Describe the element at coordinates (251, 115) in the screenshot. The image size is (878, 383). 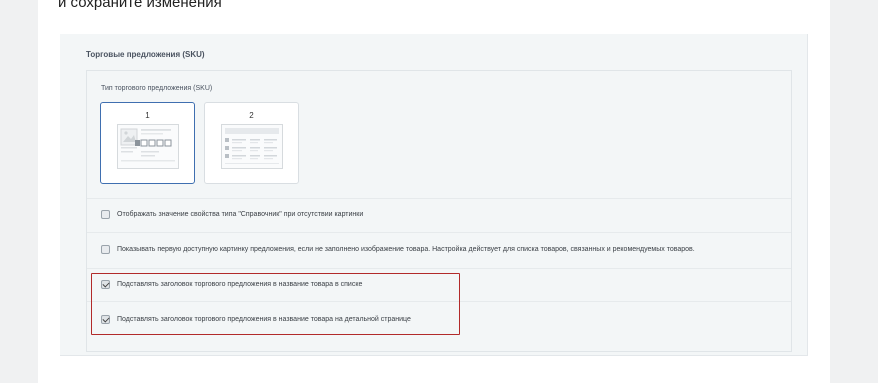
I see `sku-type-number: 2` at that location.